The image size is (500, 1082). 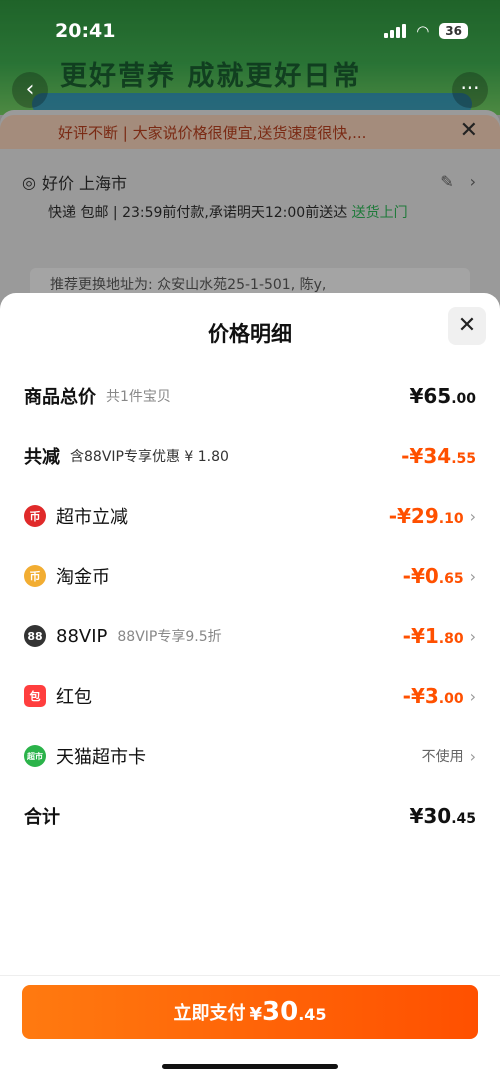 I want to click on status-time: 20:41, so click(x=85, y=31).